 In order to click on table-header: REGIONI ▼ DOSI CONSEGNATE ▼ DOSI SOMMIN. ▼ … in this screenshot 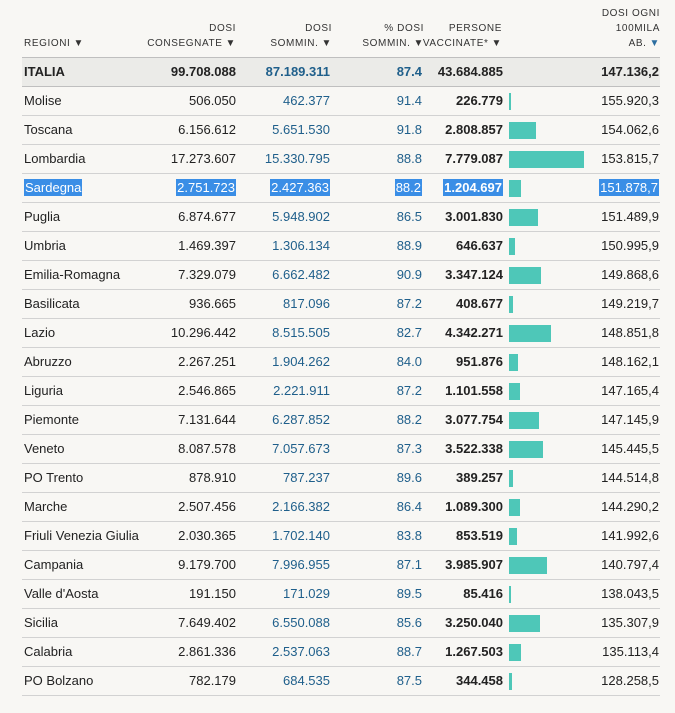, I will do `click(341, 29)`.